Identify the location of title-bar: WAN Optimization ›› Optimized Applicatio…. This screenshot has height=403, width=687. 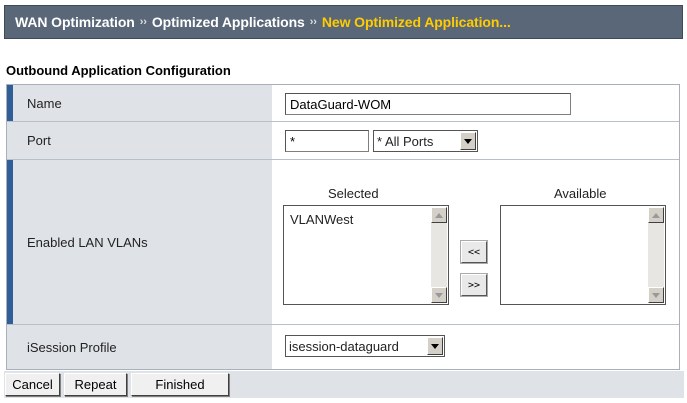
(343, 22).